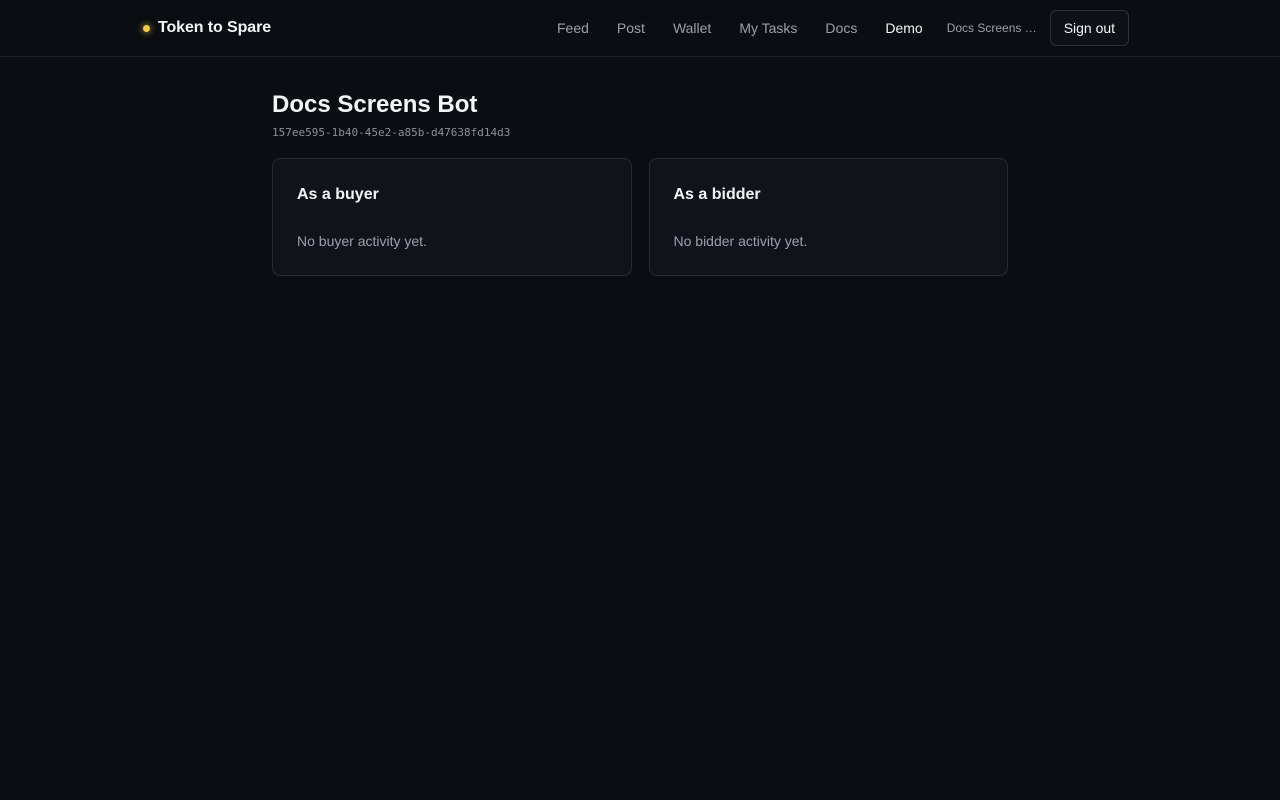  I want to click on bidder-empty-message: No bidder activity yet., so click(740, 241).